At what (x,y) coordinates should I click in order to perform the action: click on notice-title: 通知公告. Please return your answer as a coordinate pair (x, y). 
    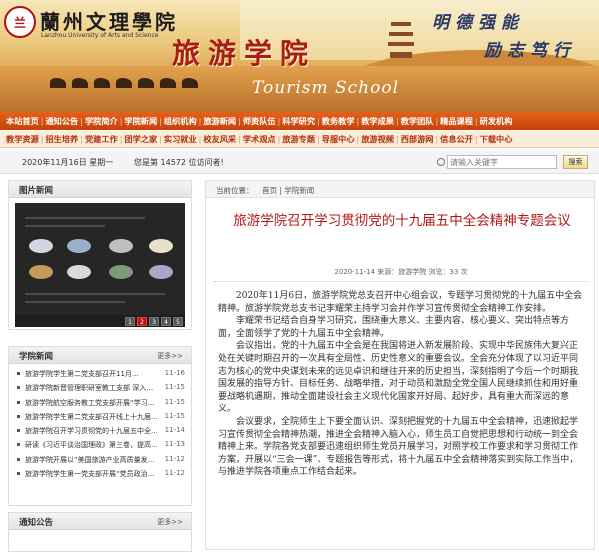
    Looking at the image, I should click on (36, 523).